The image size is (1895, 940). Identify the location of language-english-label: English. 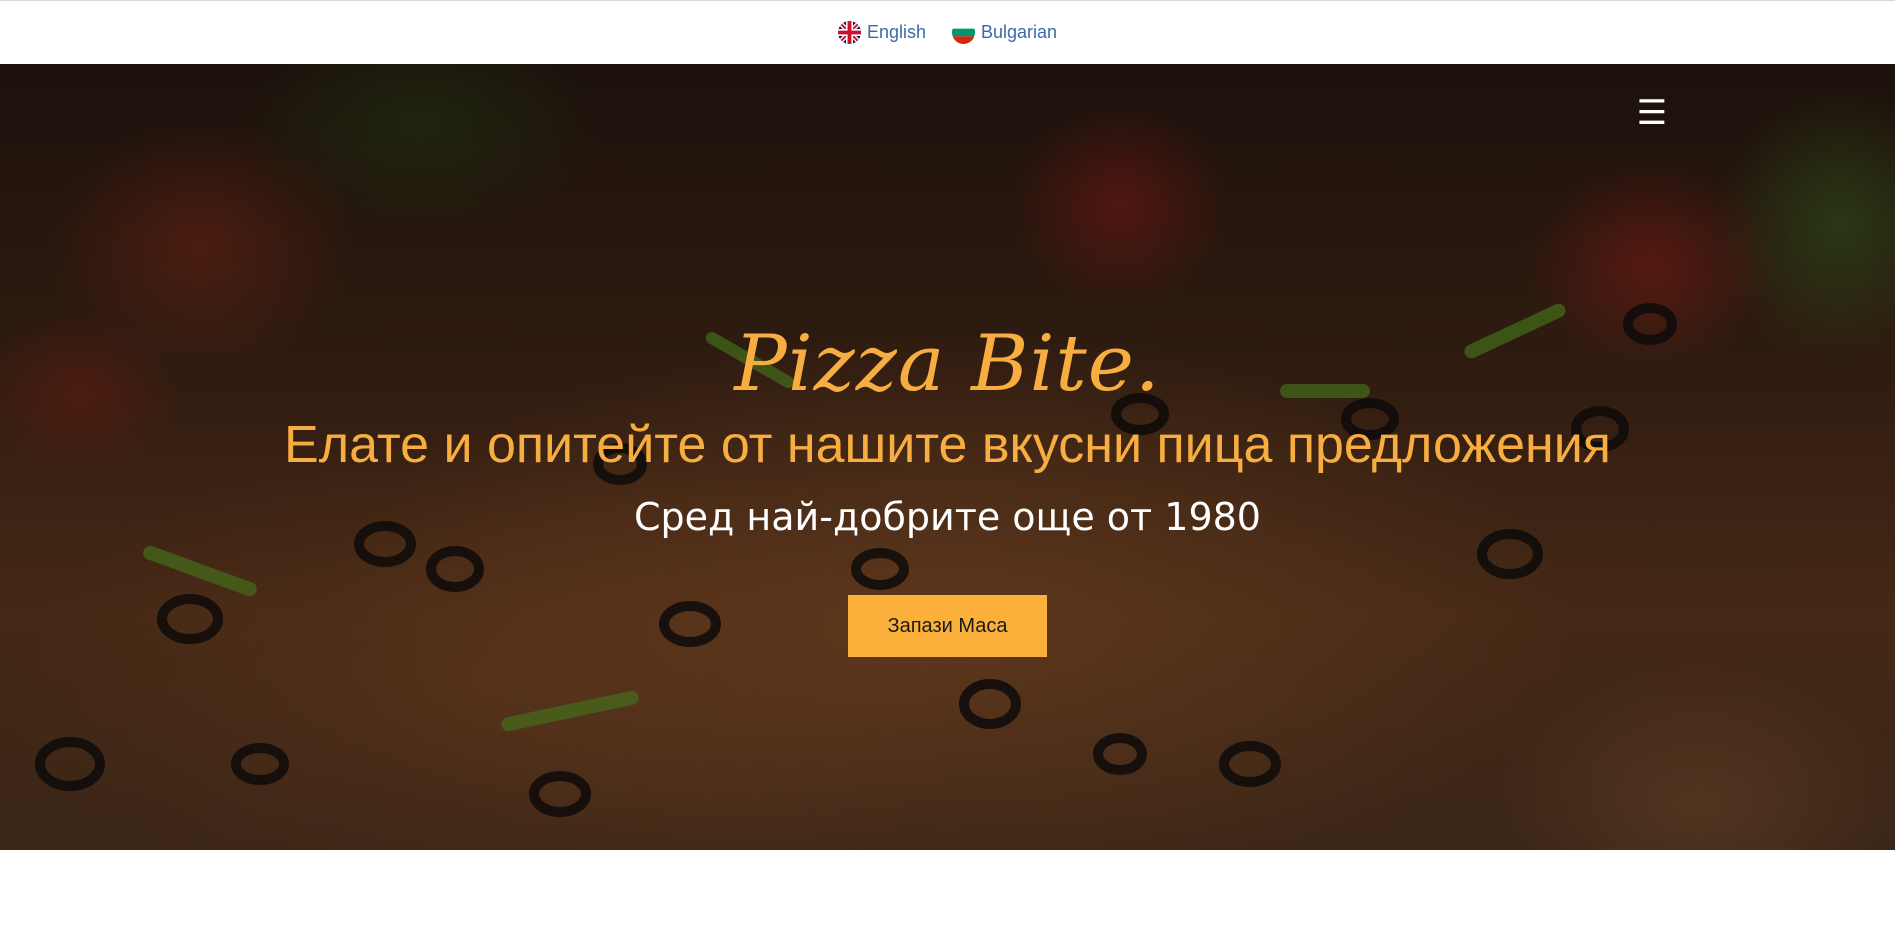
(896, 32).